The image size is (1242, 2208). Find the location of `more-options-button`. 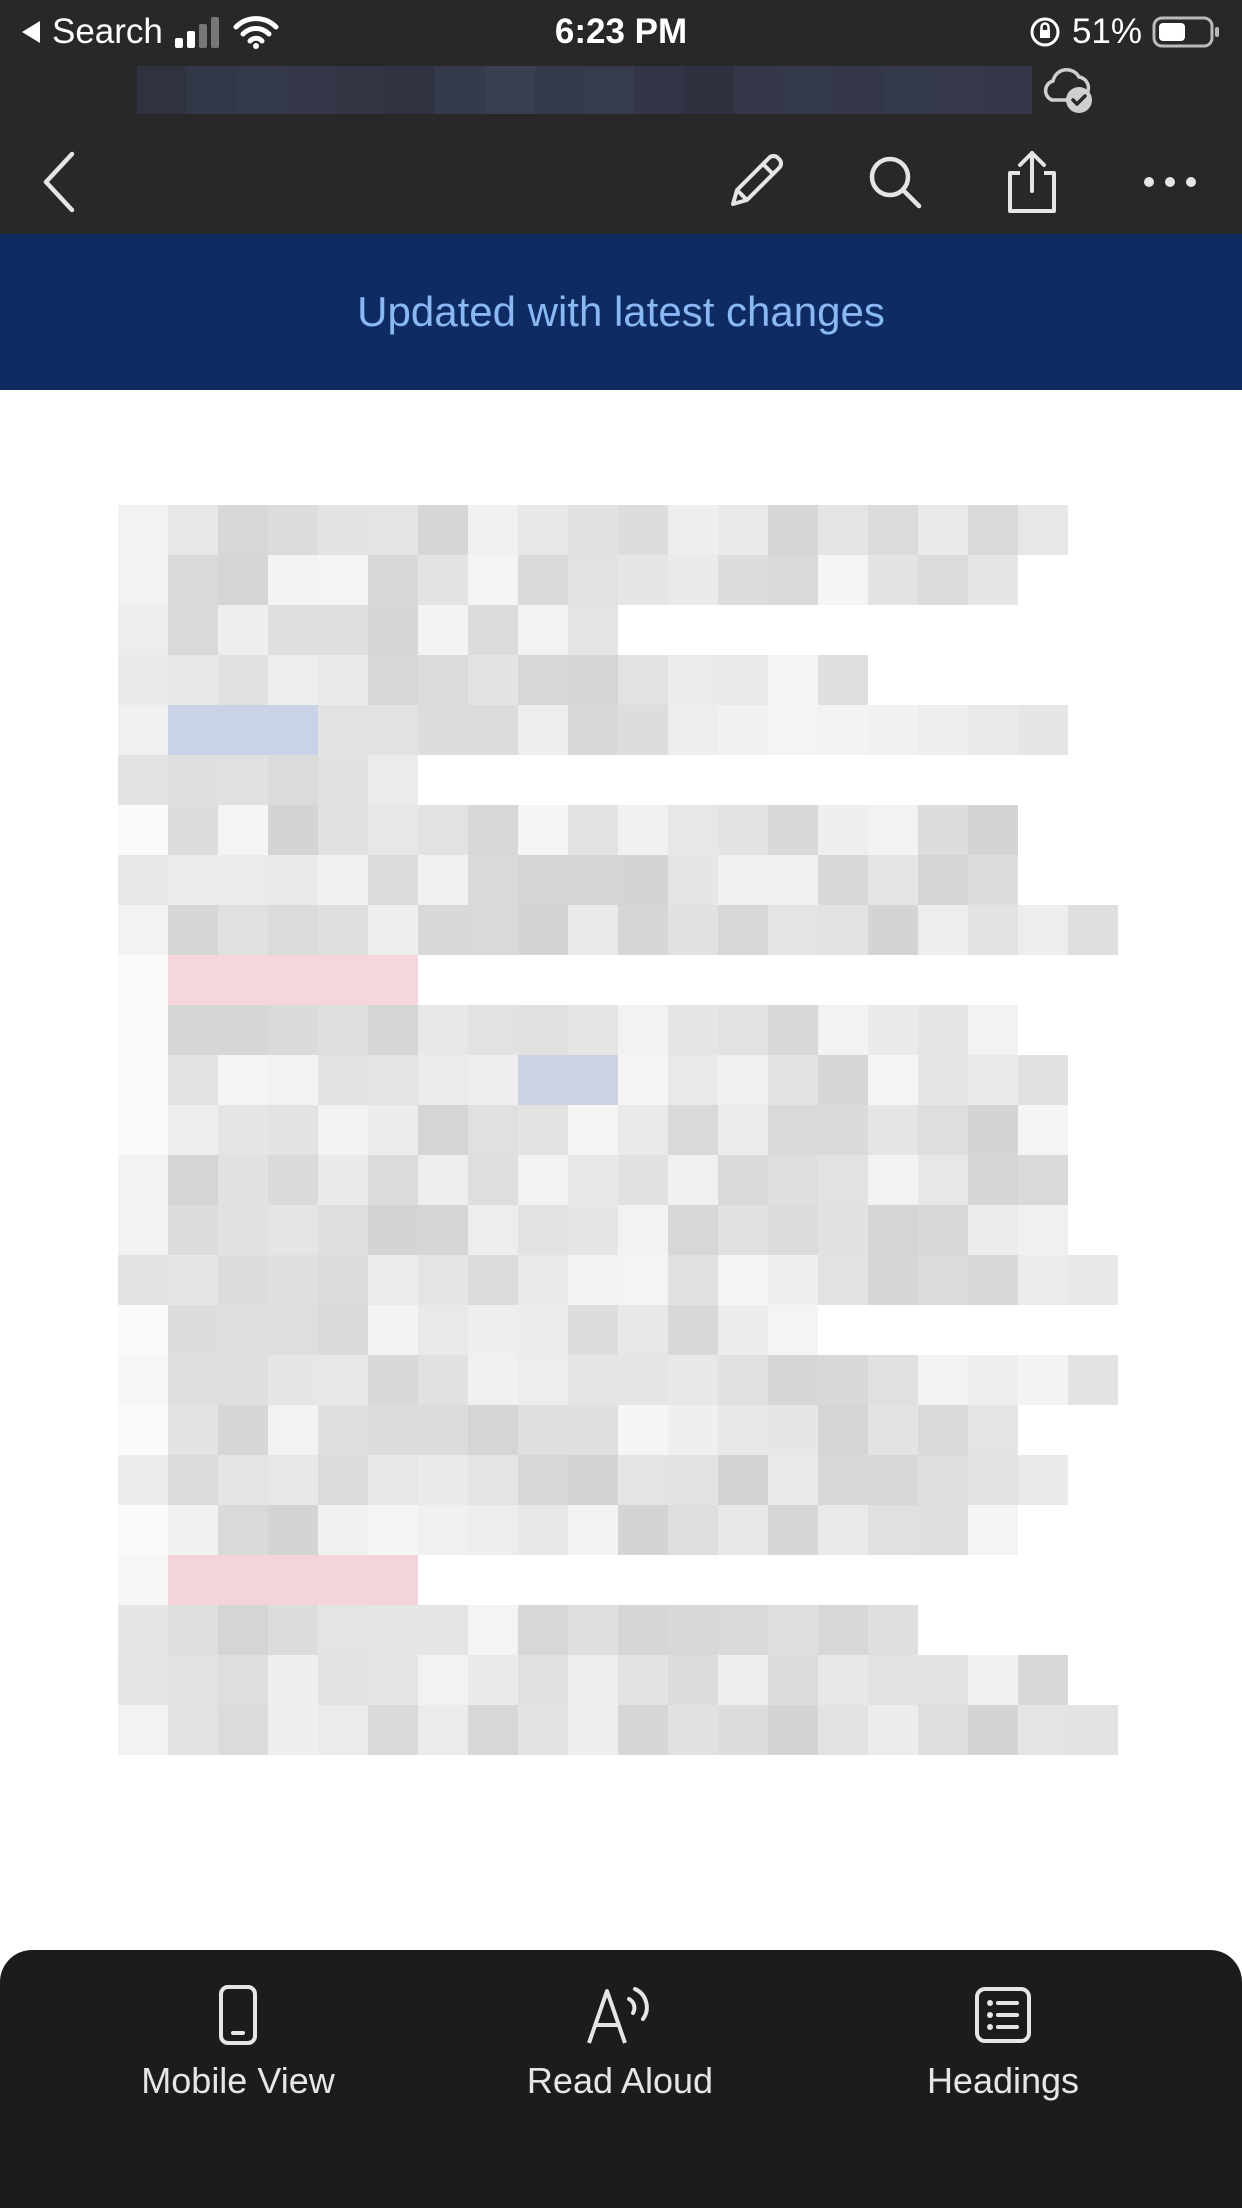

more-options-button is located at coordinates (1170, 182).